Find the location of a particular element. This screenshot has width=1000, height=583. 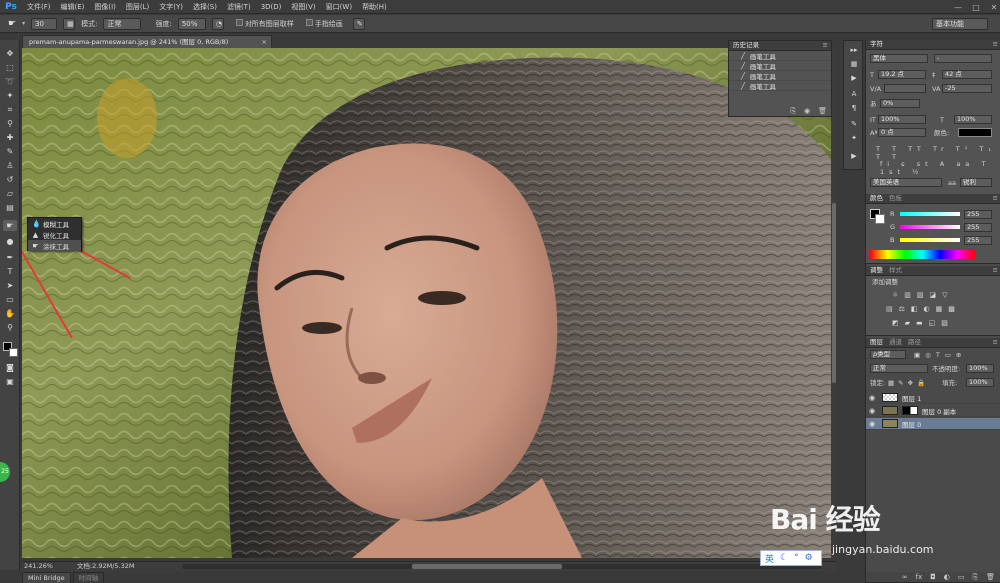

menu-file: 文件(F) is located at coordinates (39, 7).